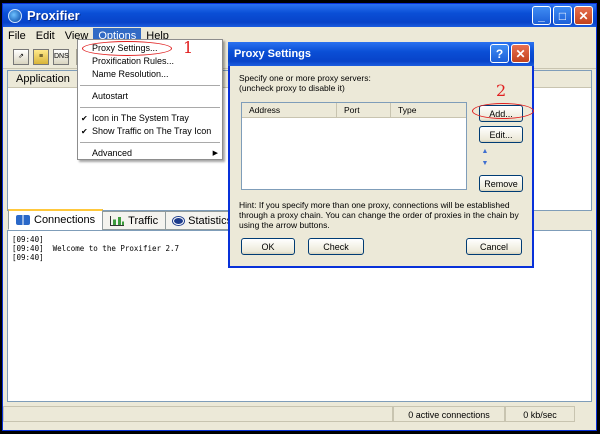 This screenshot has width=600, height=434. I want to click on column-port: Port, so click(364, 110).